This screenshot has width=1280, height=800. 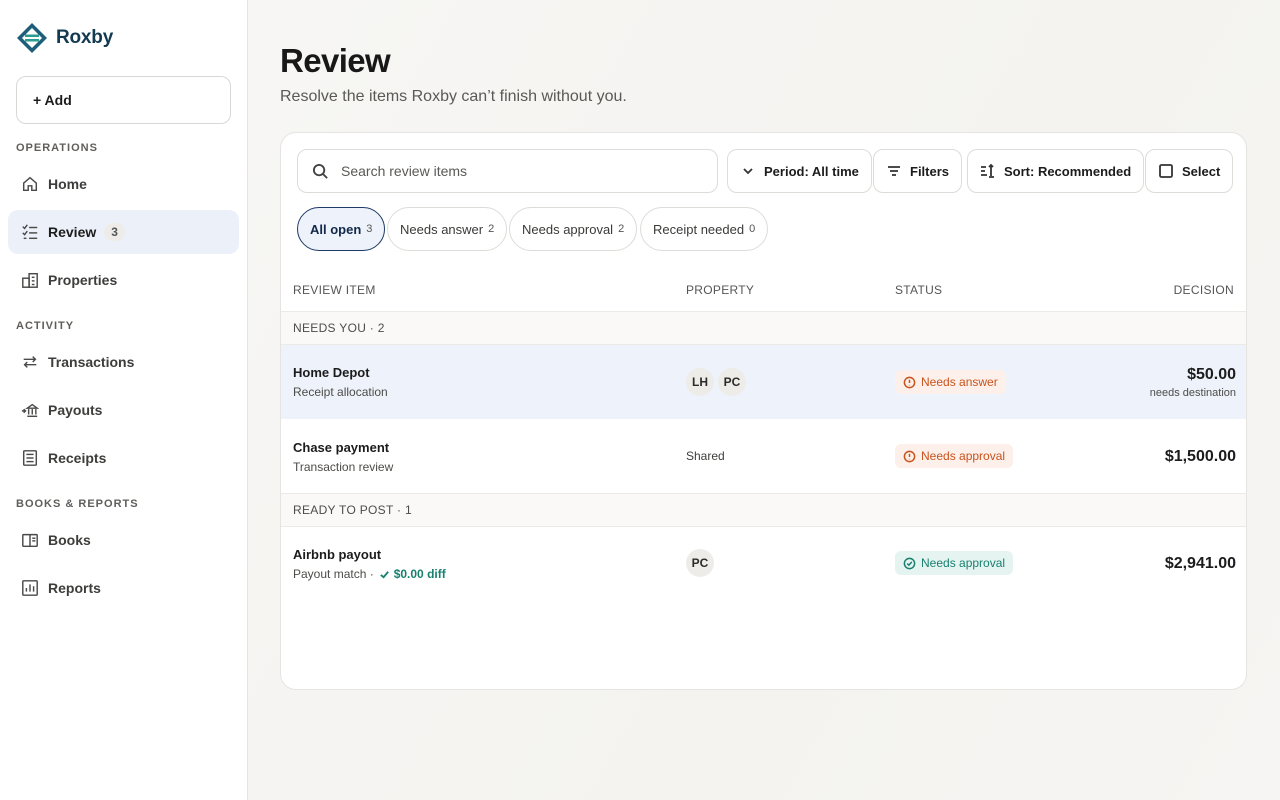 What do you see at coordinates (77, 504) in the screenshot?
I see `section-label-books-reports: BOOKS & REPORTS` at bounding box center [77, 504].